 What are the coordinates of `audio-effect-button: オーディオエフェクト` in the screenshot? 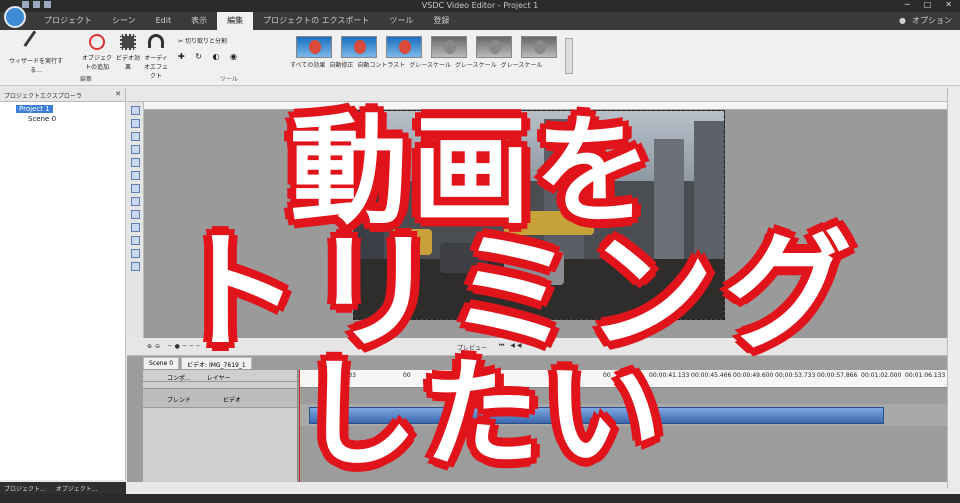 It's located at (156, 57).